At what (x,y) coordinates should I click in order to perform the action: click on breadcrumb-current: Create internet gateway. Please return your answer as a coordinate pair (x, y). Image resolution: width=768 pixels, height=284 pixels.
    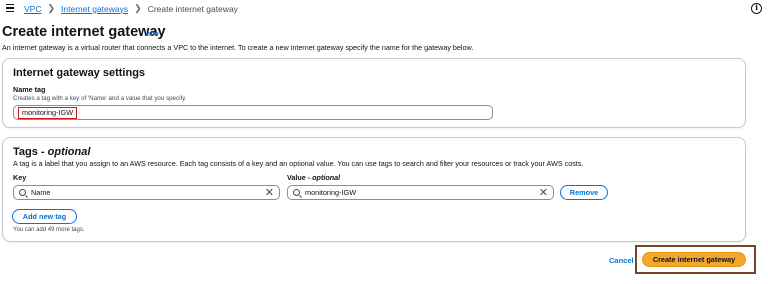
    Looking at the image, I should click on (192, 8).